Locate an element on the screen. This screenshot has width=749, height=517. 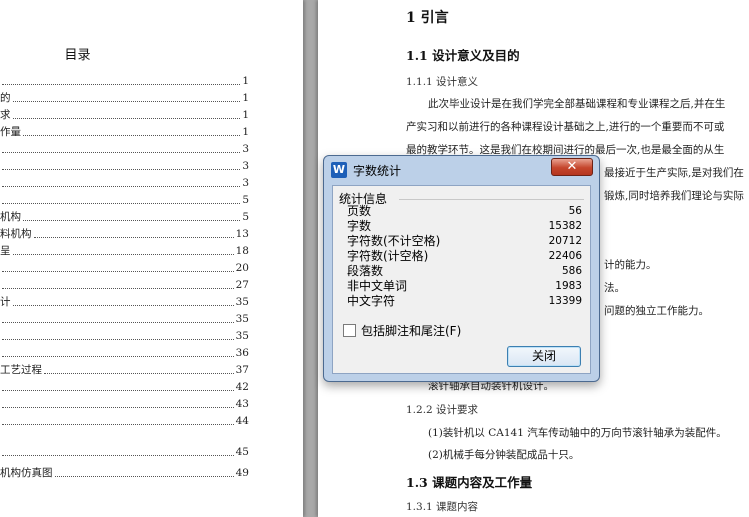
toc-entry: 44 is located at coordinates (124, 420).